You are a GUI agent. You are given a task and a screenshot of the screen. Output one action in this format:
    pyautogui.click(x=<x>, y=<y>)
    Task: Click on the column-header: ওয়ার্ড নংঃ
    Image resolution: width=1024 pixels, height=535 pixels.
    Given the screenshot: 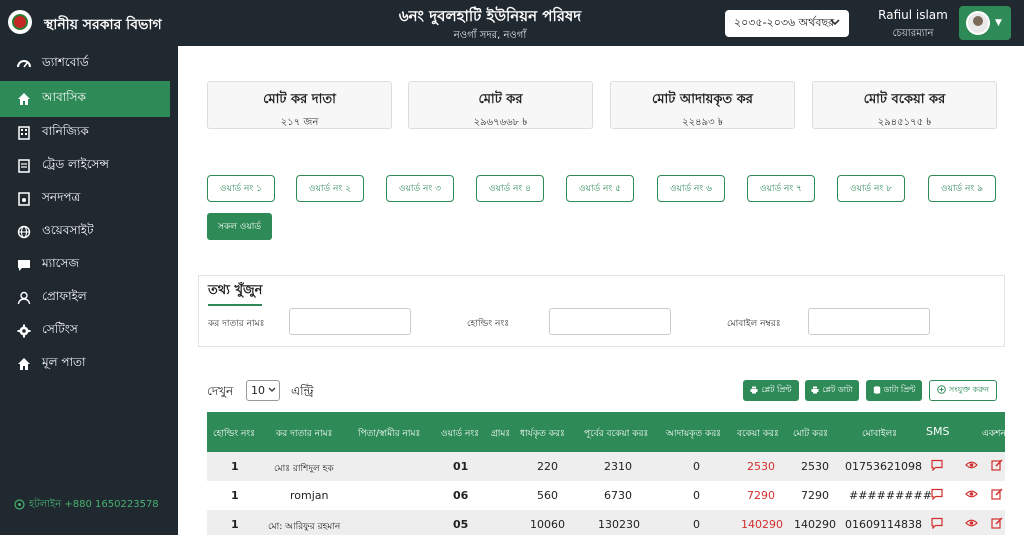 What is the action you would take?
    pyautogui.click(x=460, y=433)
    